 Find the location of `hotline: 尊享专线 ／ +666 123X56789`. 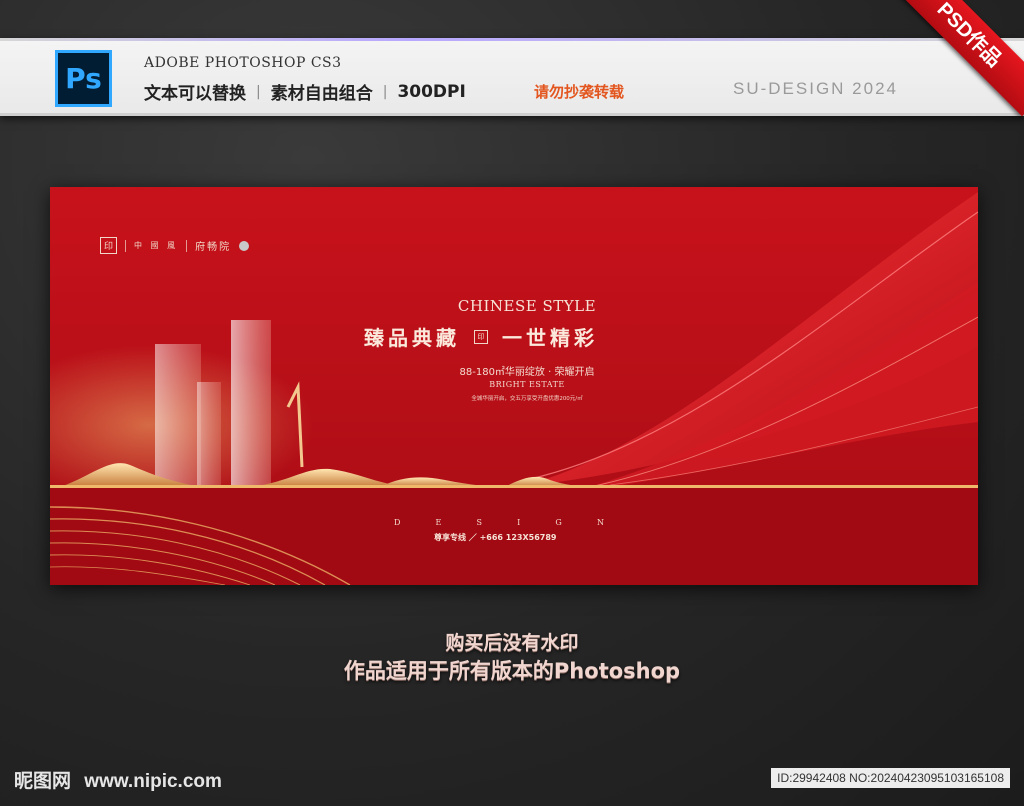

hotline: 尊享专线 ／ +666 123X56789 is located at coordinates (495, 537).